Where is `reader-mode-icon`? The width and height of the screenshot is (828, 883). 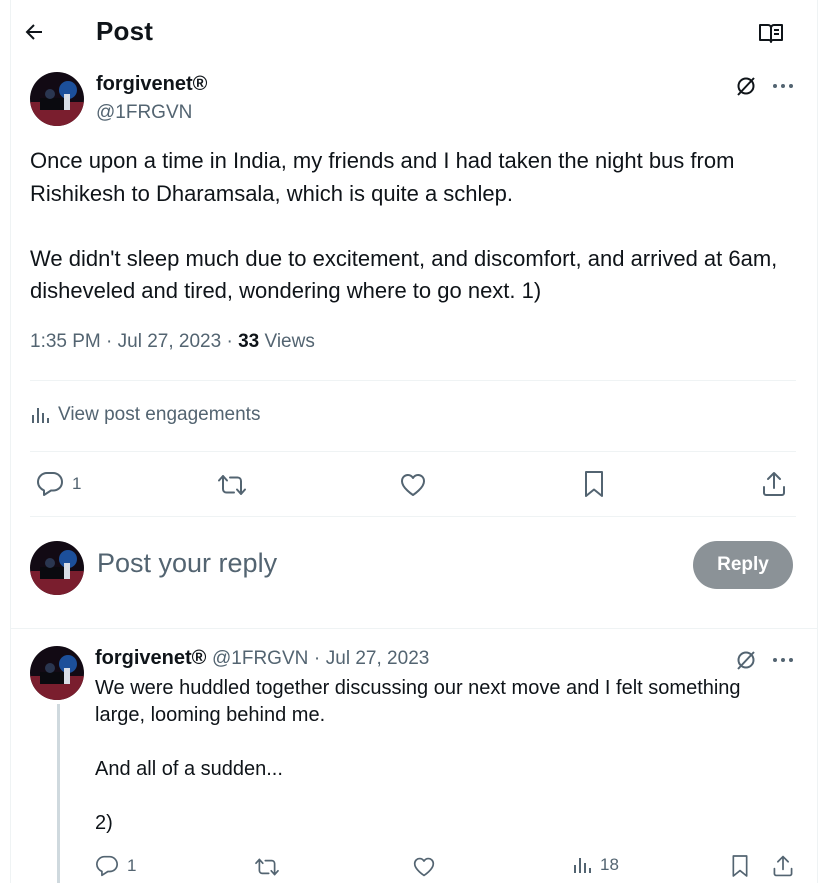
reader-mode-icon is located at coordinates (771, 33).